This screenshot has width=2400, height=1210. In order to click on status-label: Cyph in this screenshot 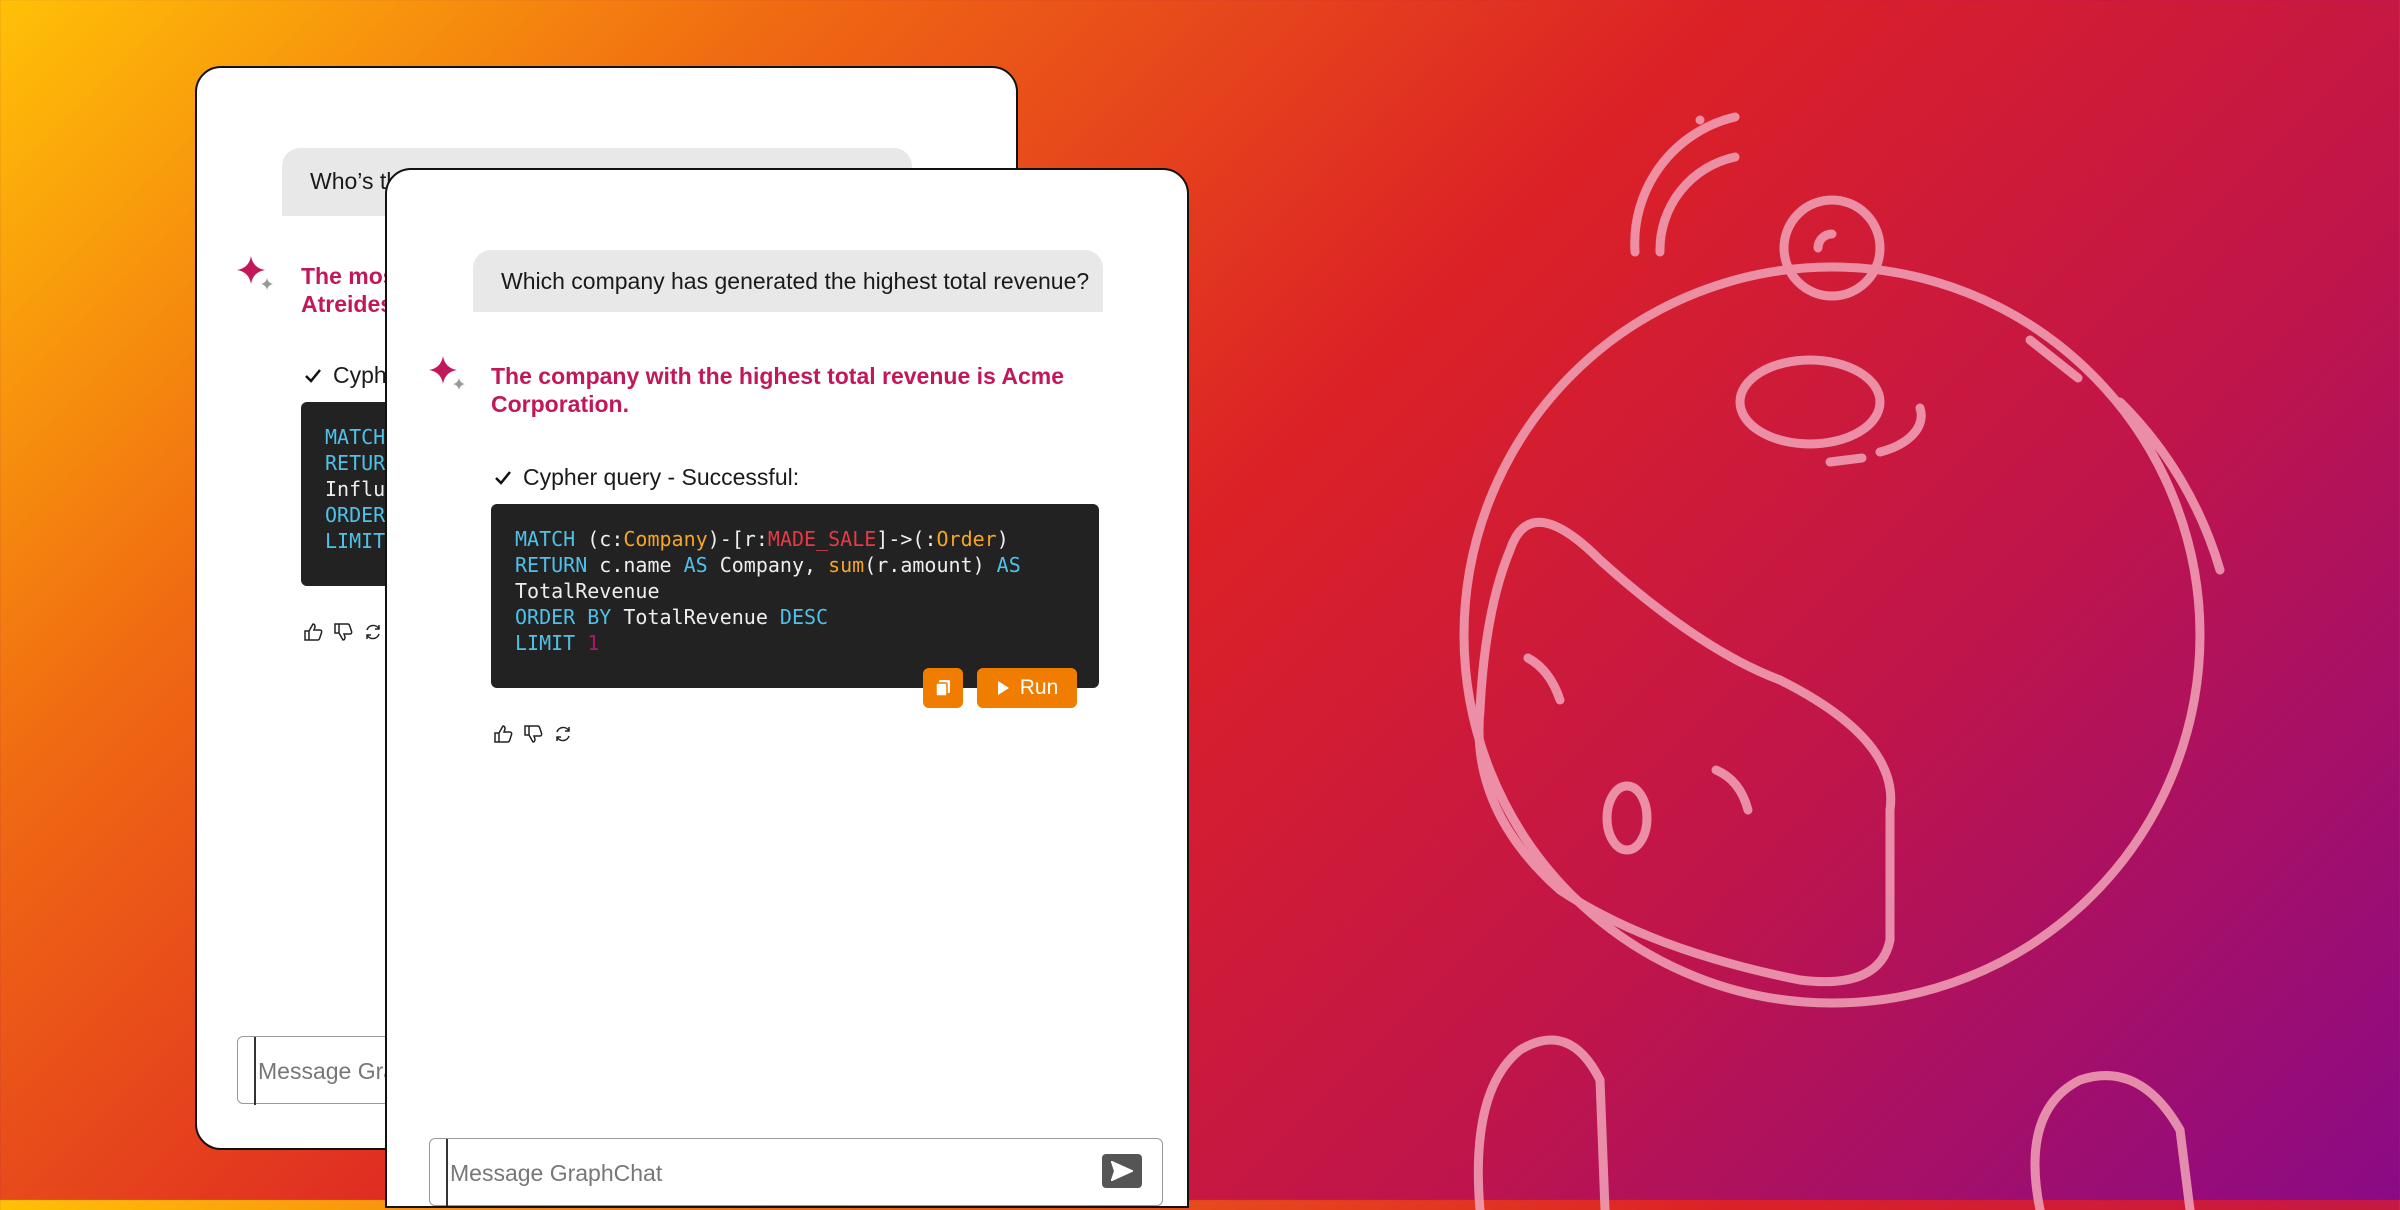, I will do `click(360, 375)`.